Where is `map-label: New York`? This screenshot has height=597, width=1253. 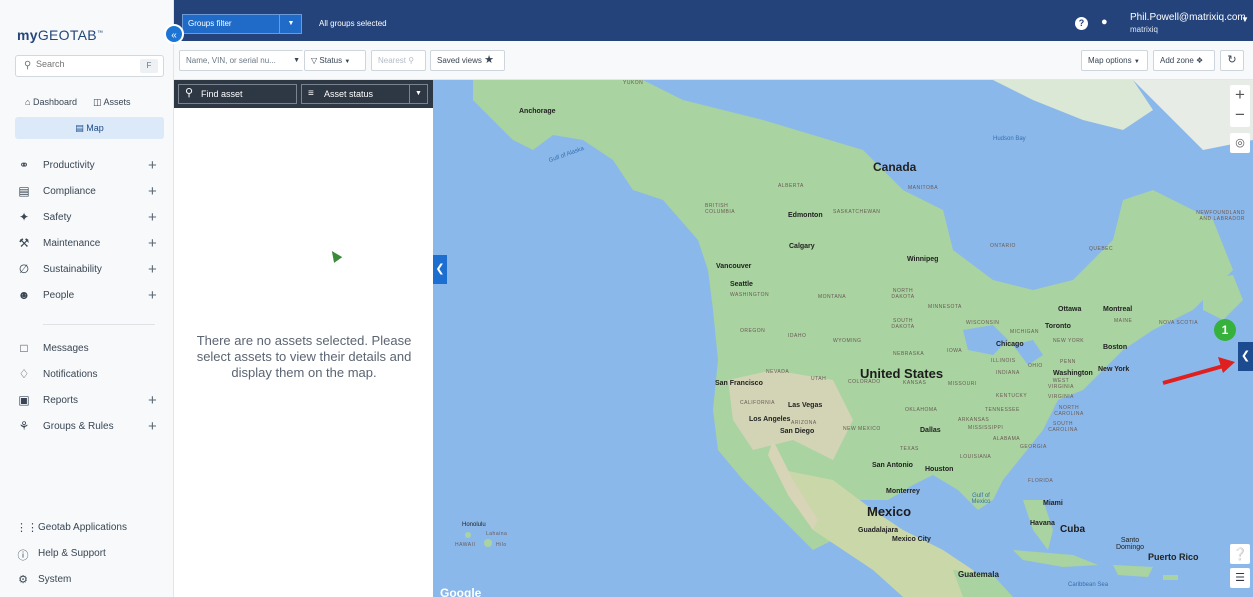
map-label: New York is located at coordinates (1114, 369).